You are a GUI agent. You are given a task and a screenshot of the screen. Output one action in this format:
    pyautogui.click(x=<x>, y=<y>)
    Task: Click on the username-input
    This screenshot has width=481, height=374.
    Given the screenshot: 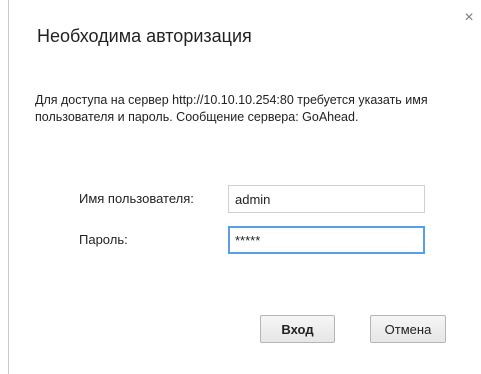 What is the action you would take?
    pyautogui.click(x=326, y=199)
    